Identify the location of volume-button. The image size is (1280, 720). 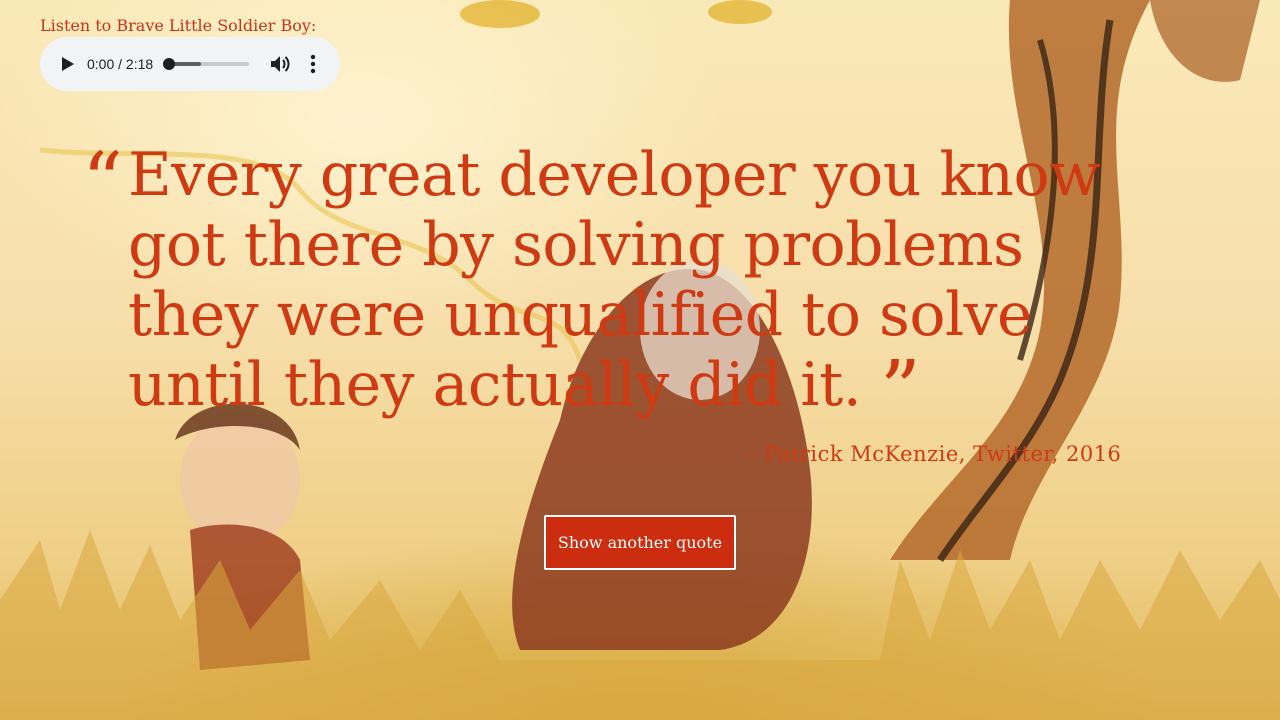
(281, 64).